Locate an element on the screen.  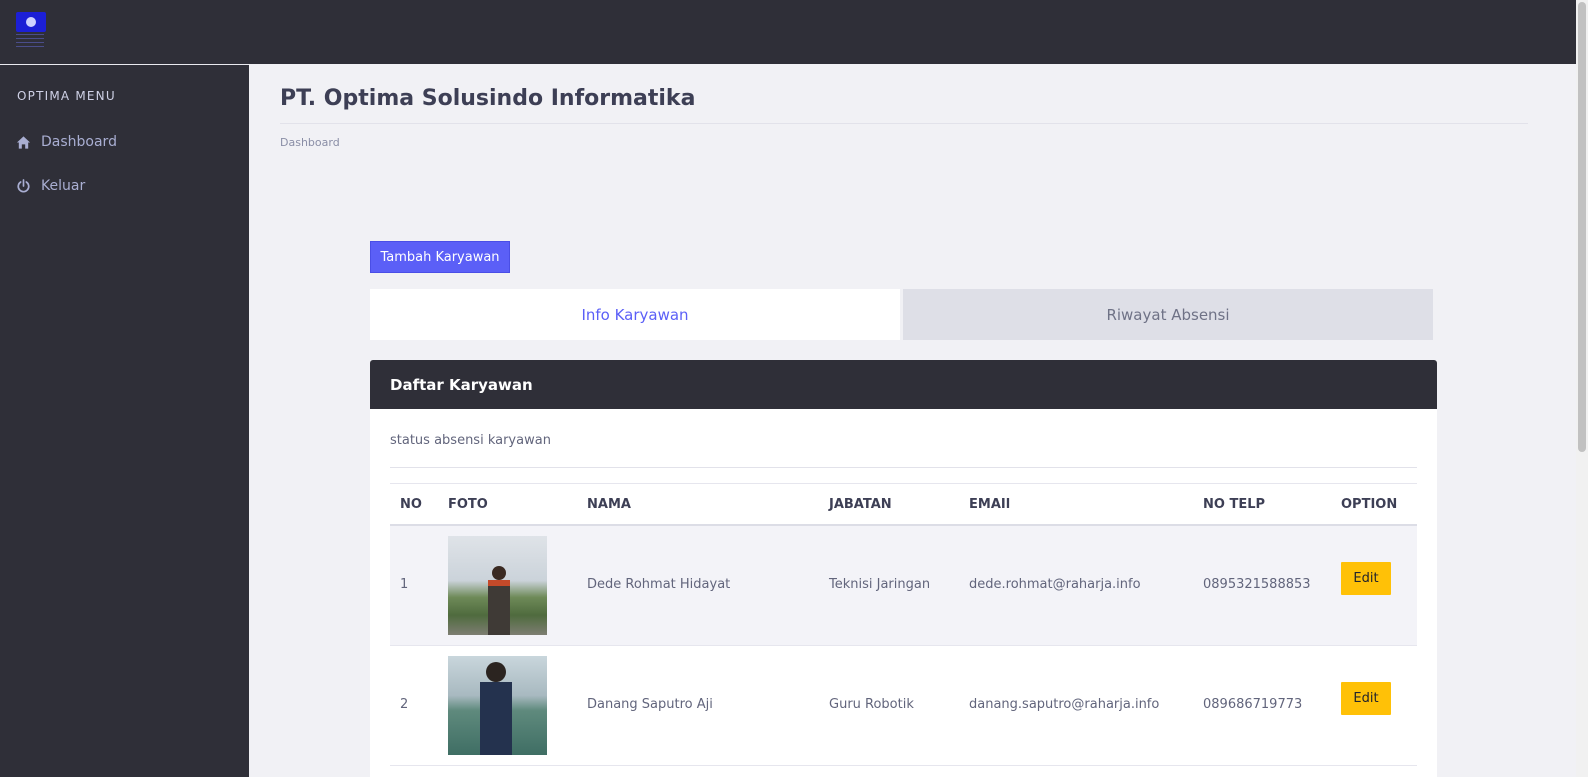
cell-no: 1 is located at coordinates (404, 584).